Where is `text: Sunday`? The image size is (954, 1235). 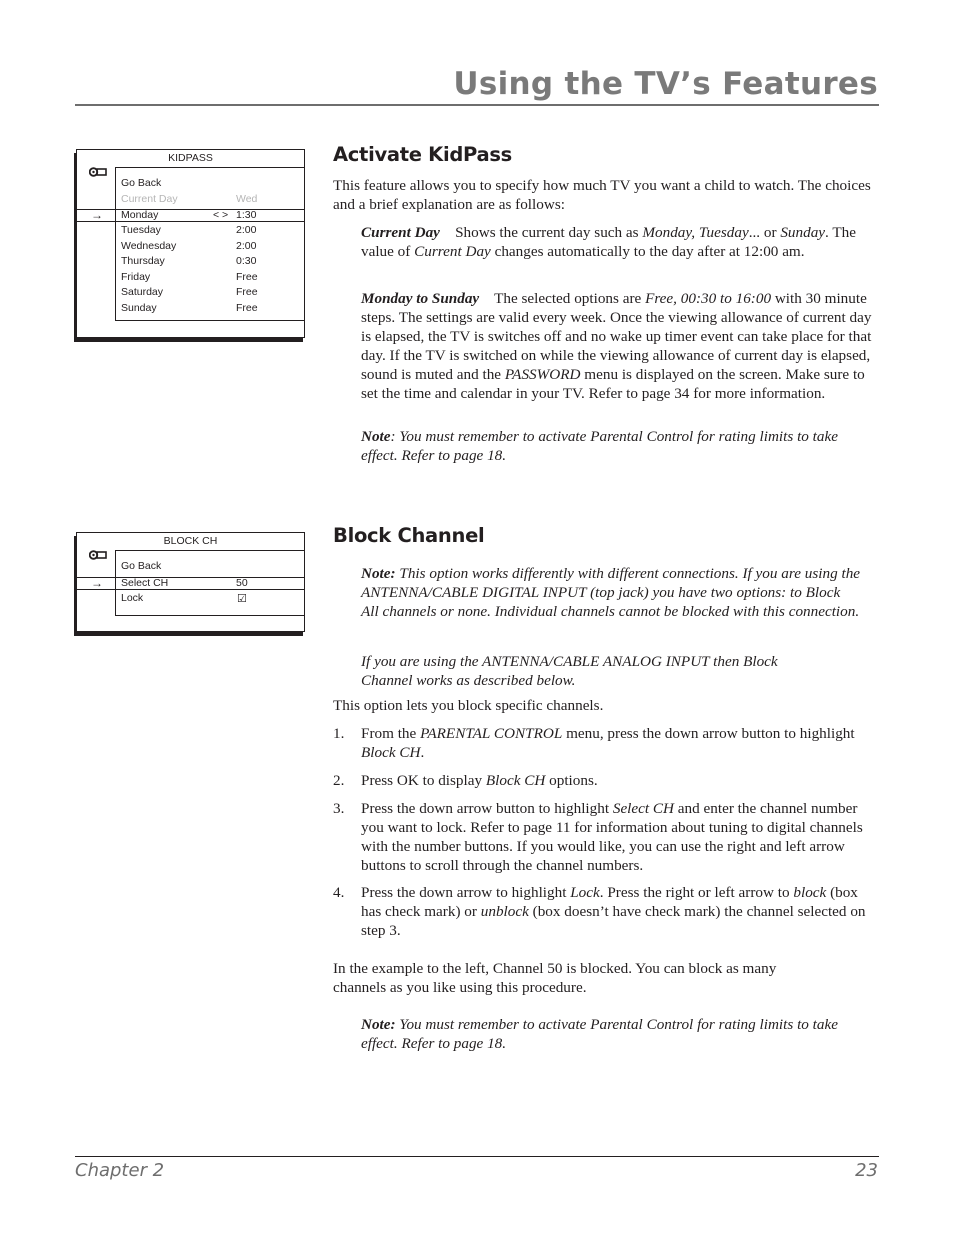 text: Sunday is located at coordinates (803, 232).